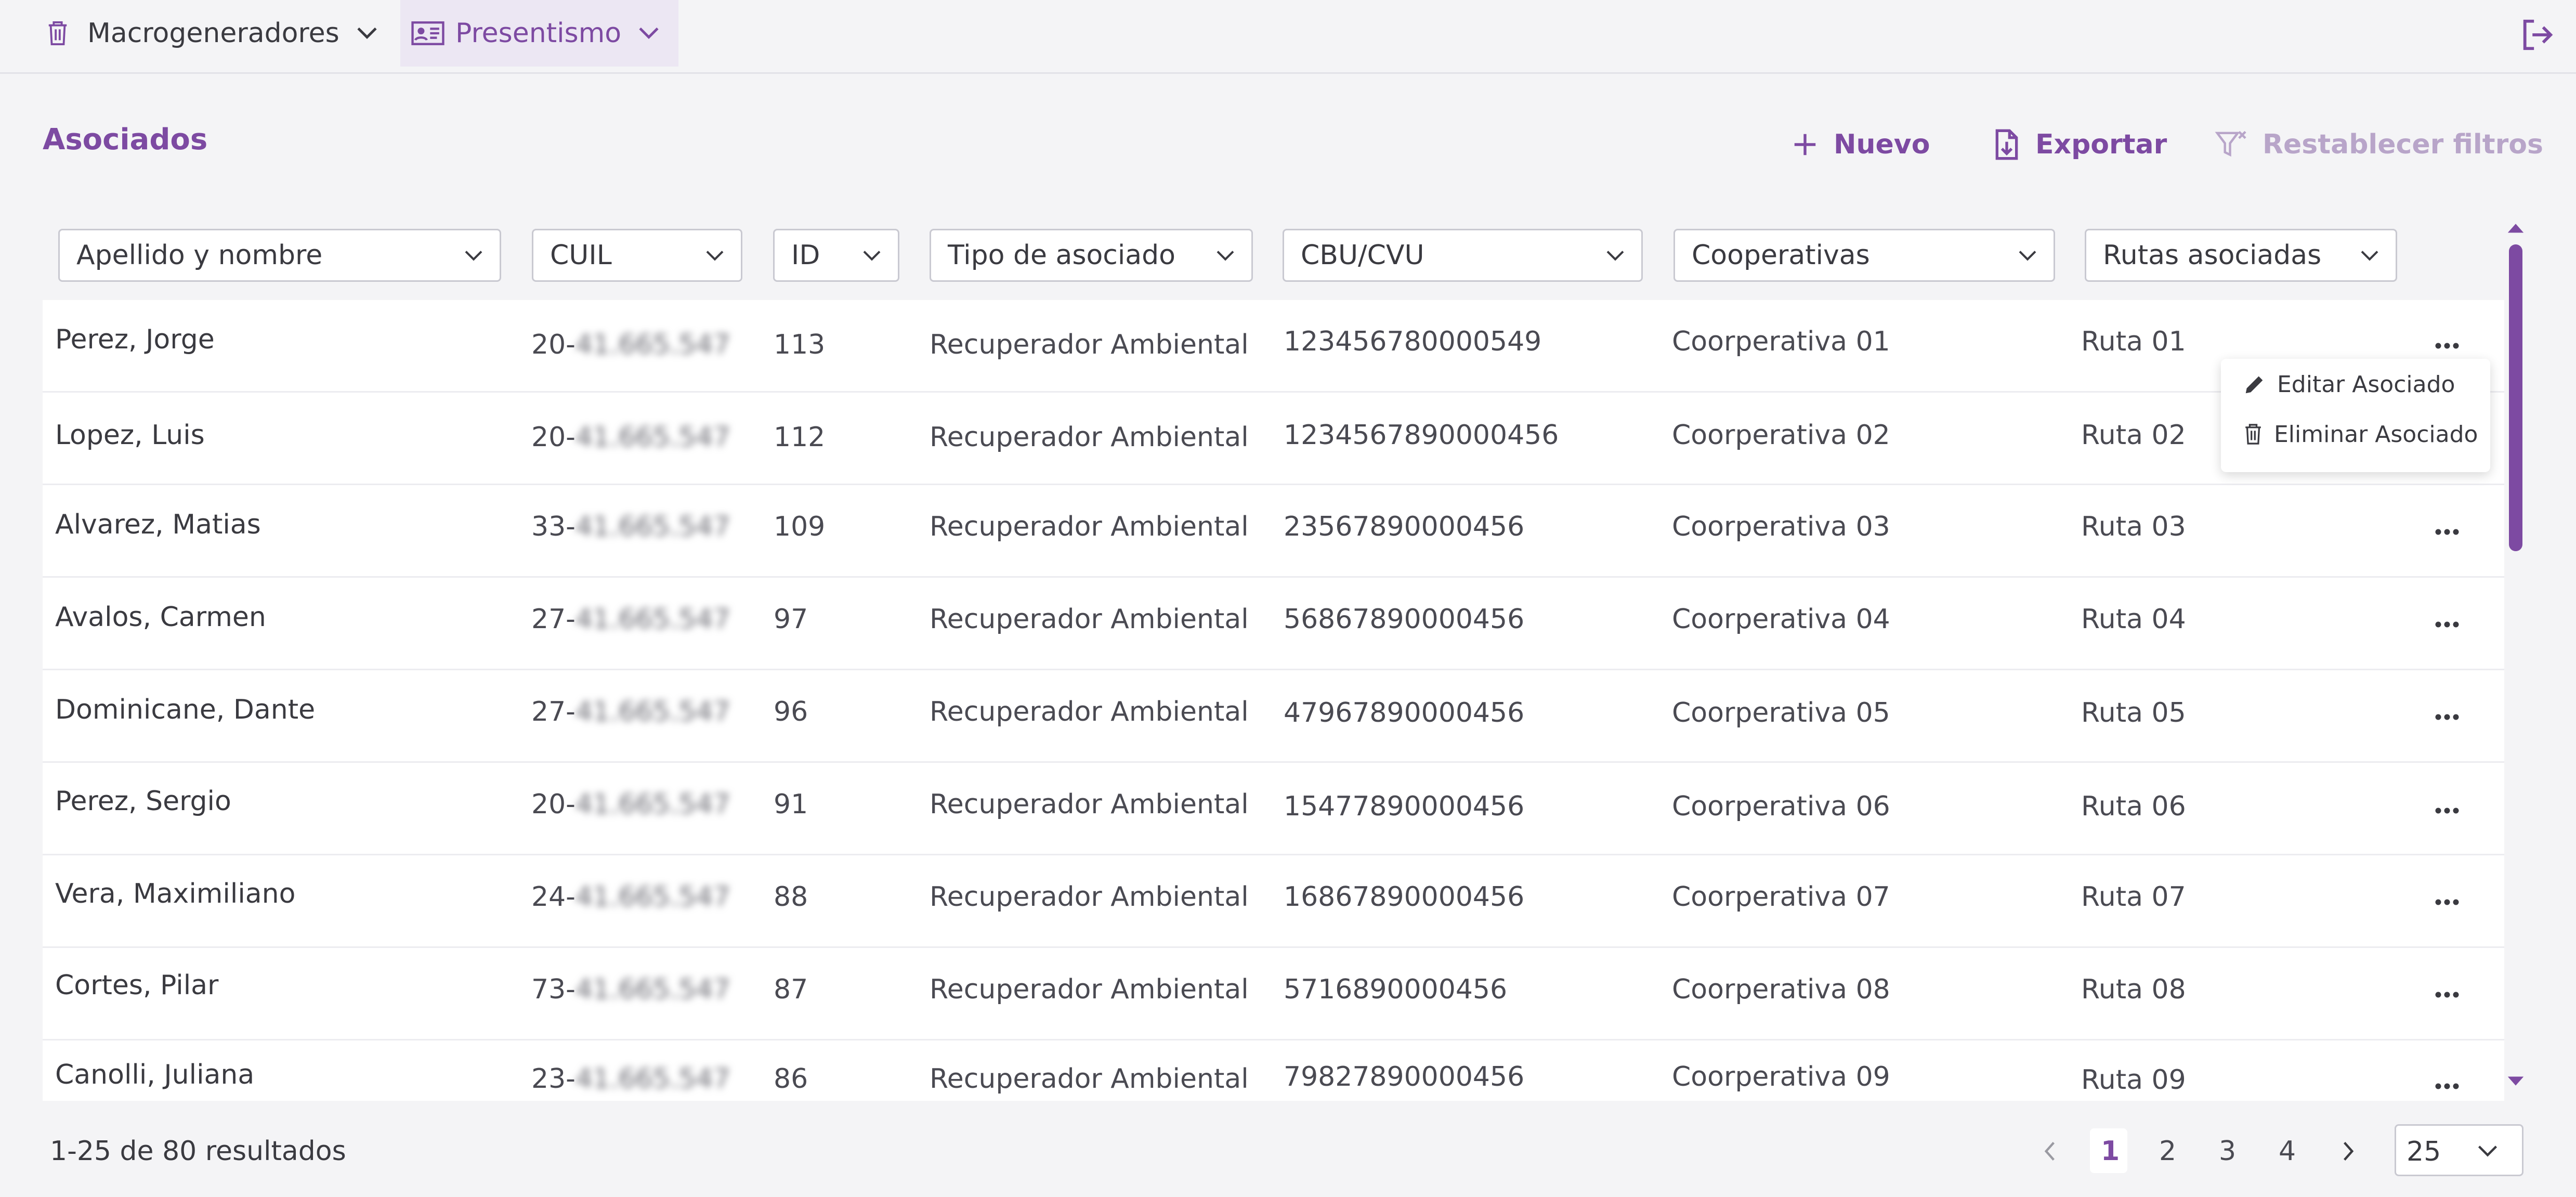  I want to click on cell-cuil: 73-41.665.547, so click(630, 989).